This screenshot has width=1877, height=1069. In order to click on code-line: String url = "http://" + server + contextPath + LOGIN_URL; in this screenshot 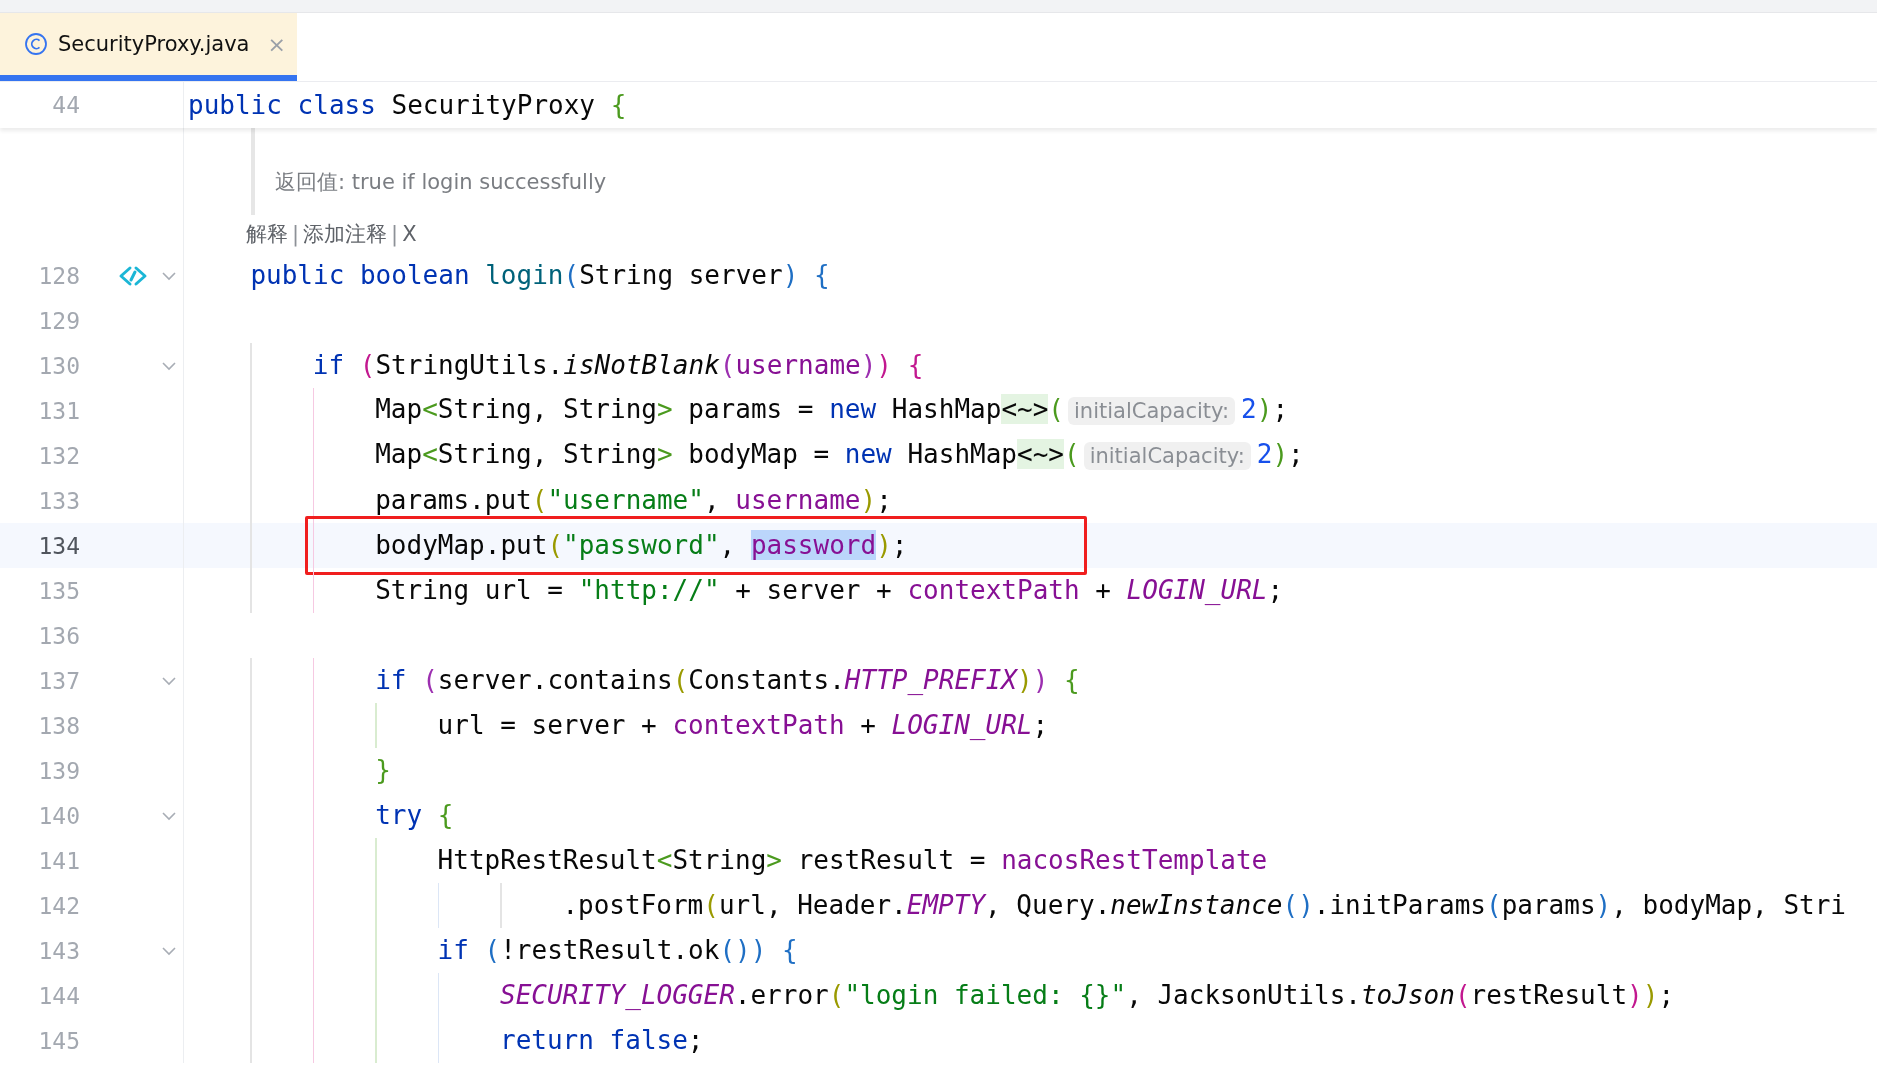, I will do `click(829, 590)`.